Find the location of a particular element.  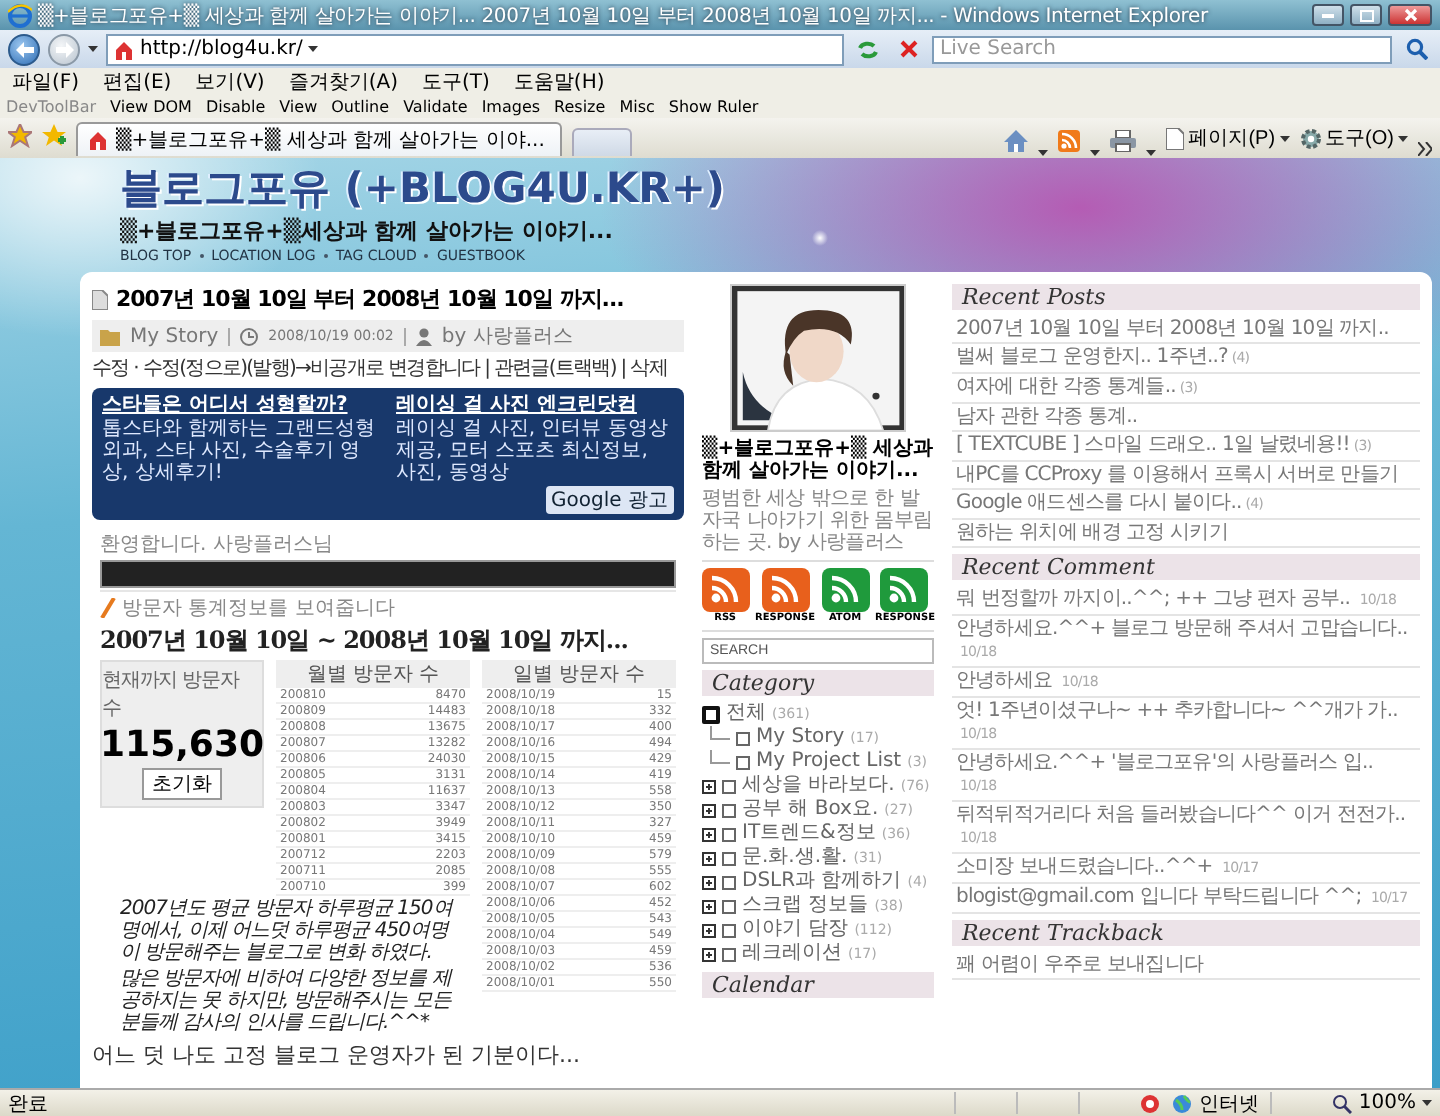

toolbar-button: Show Ruler is located at coordinates (713, 107).